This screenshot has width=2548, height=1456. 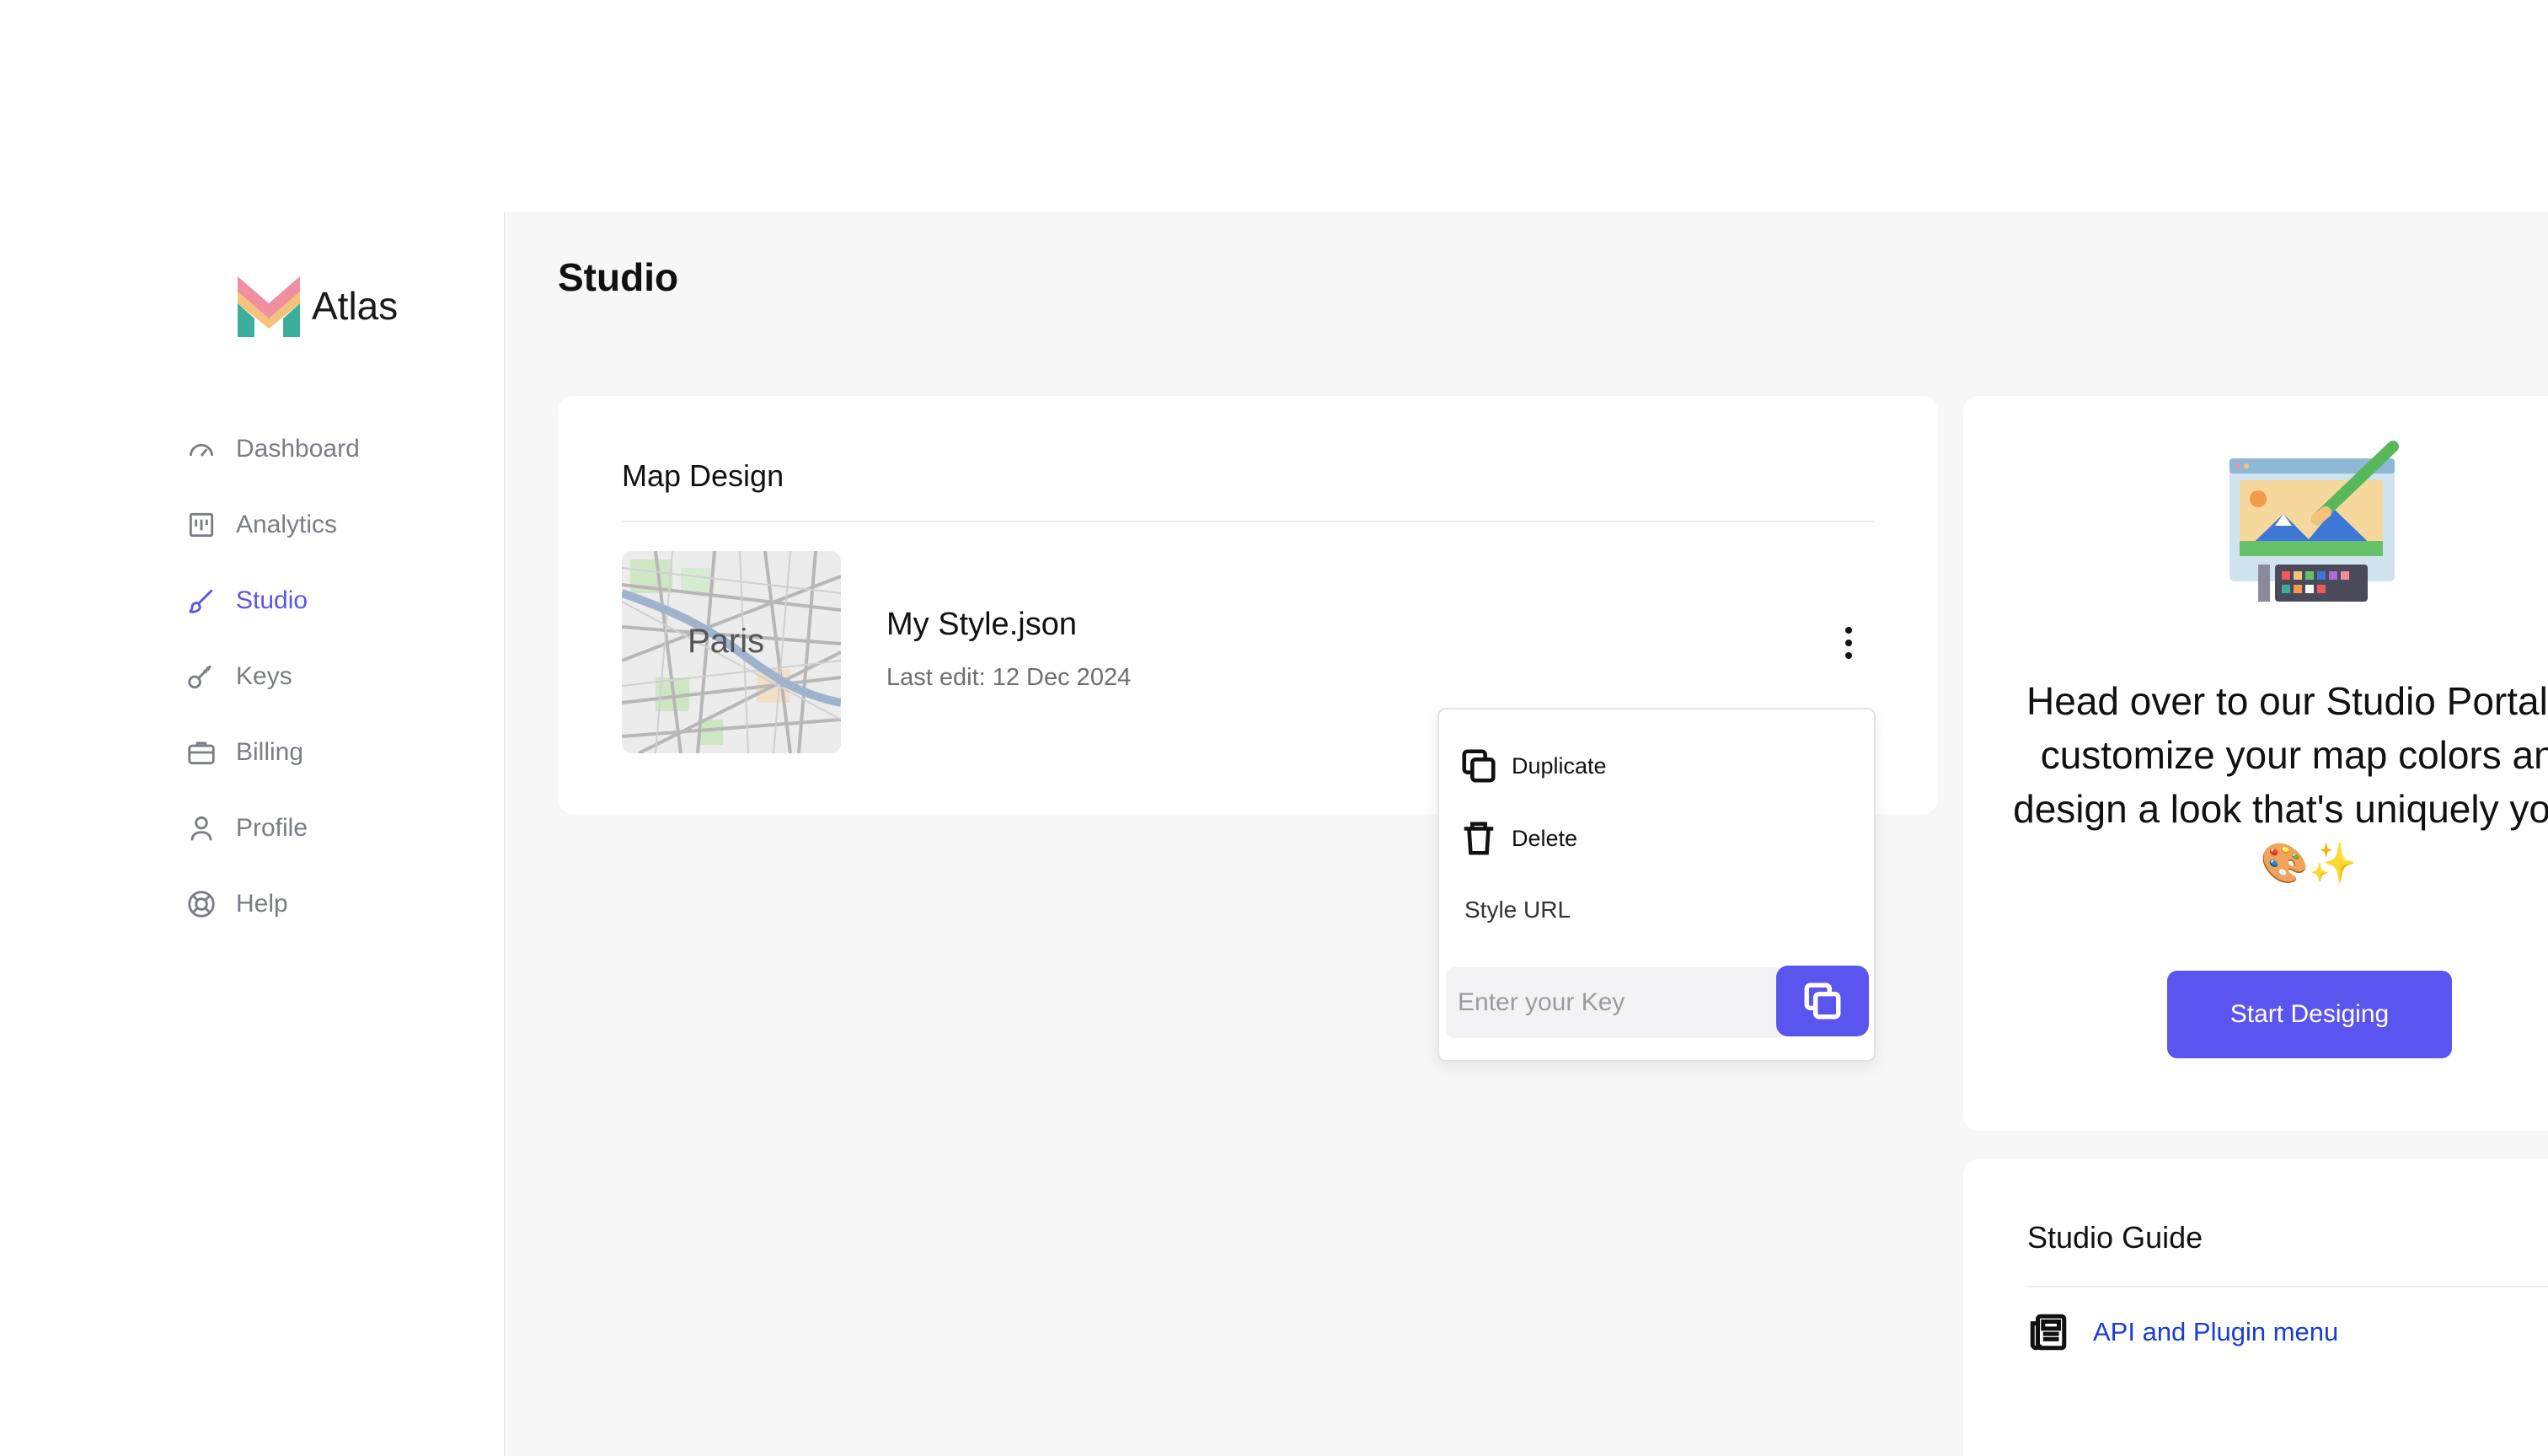 What do you see at coordinates (1517, 910) in the screenshot?
I see `style-url-label: Style URL` at bounding box center [1517, 910].